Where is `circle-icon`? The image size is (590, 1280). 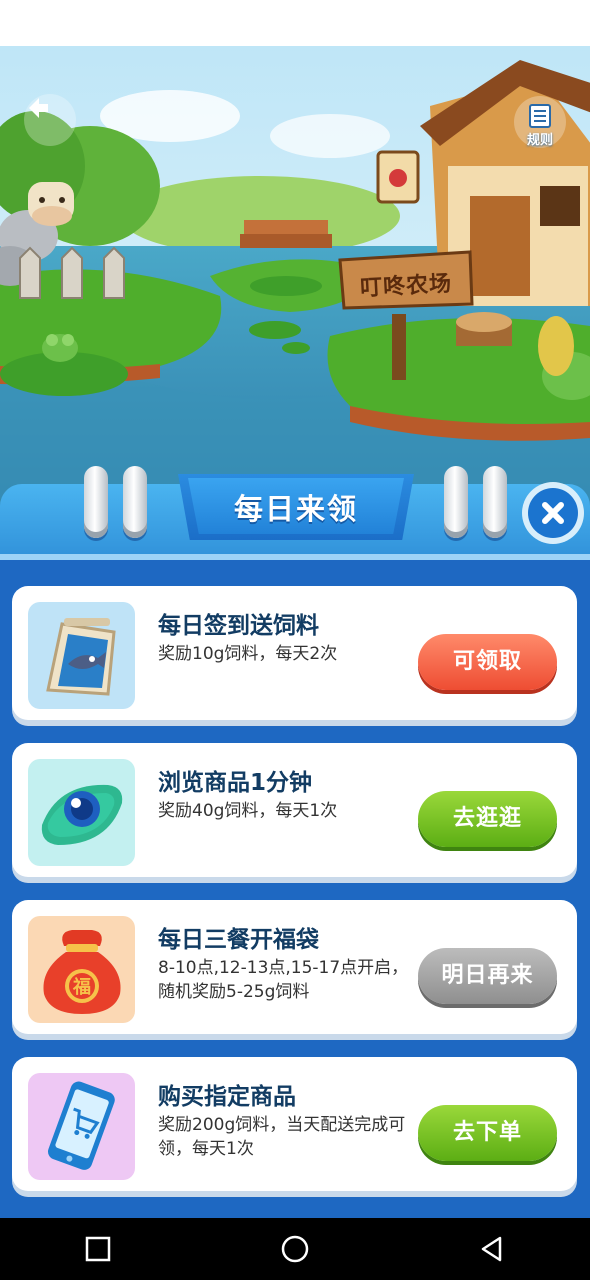
circle-icon is located at coordinates (295, 1249).